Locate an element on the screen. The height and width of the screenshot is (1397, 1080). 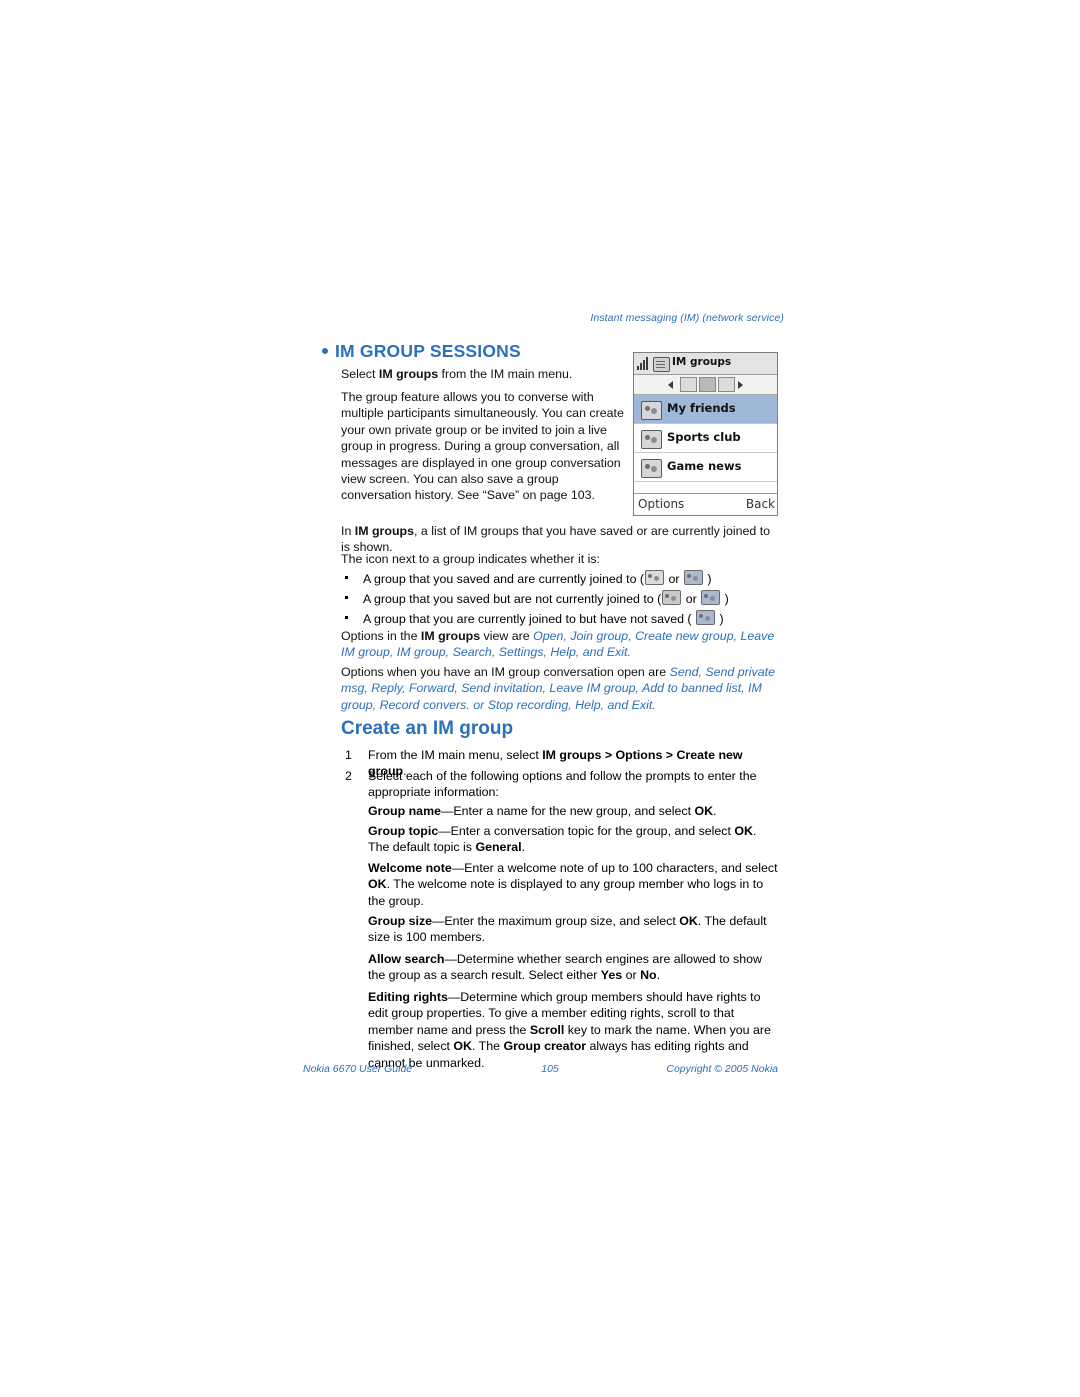
list-item: My friends is located at coordinates (705, 409).